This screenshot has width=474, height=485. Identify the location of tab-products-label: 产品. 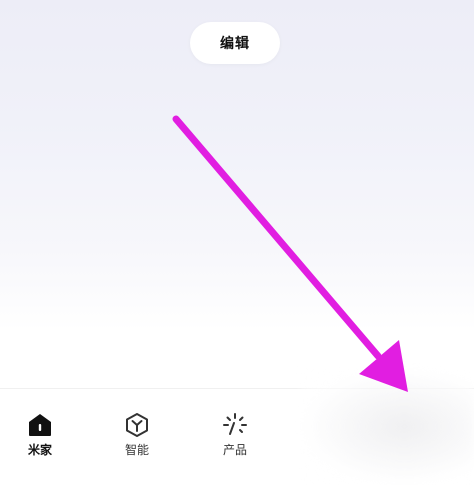
(234, 450).